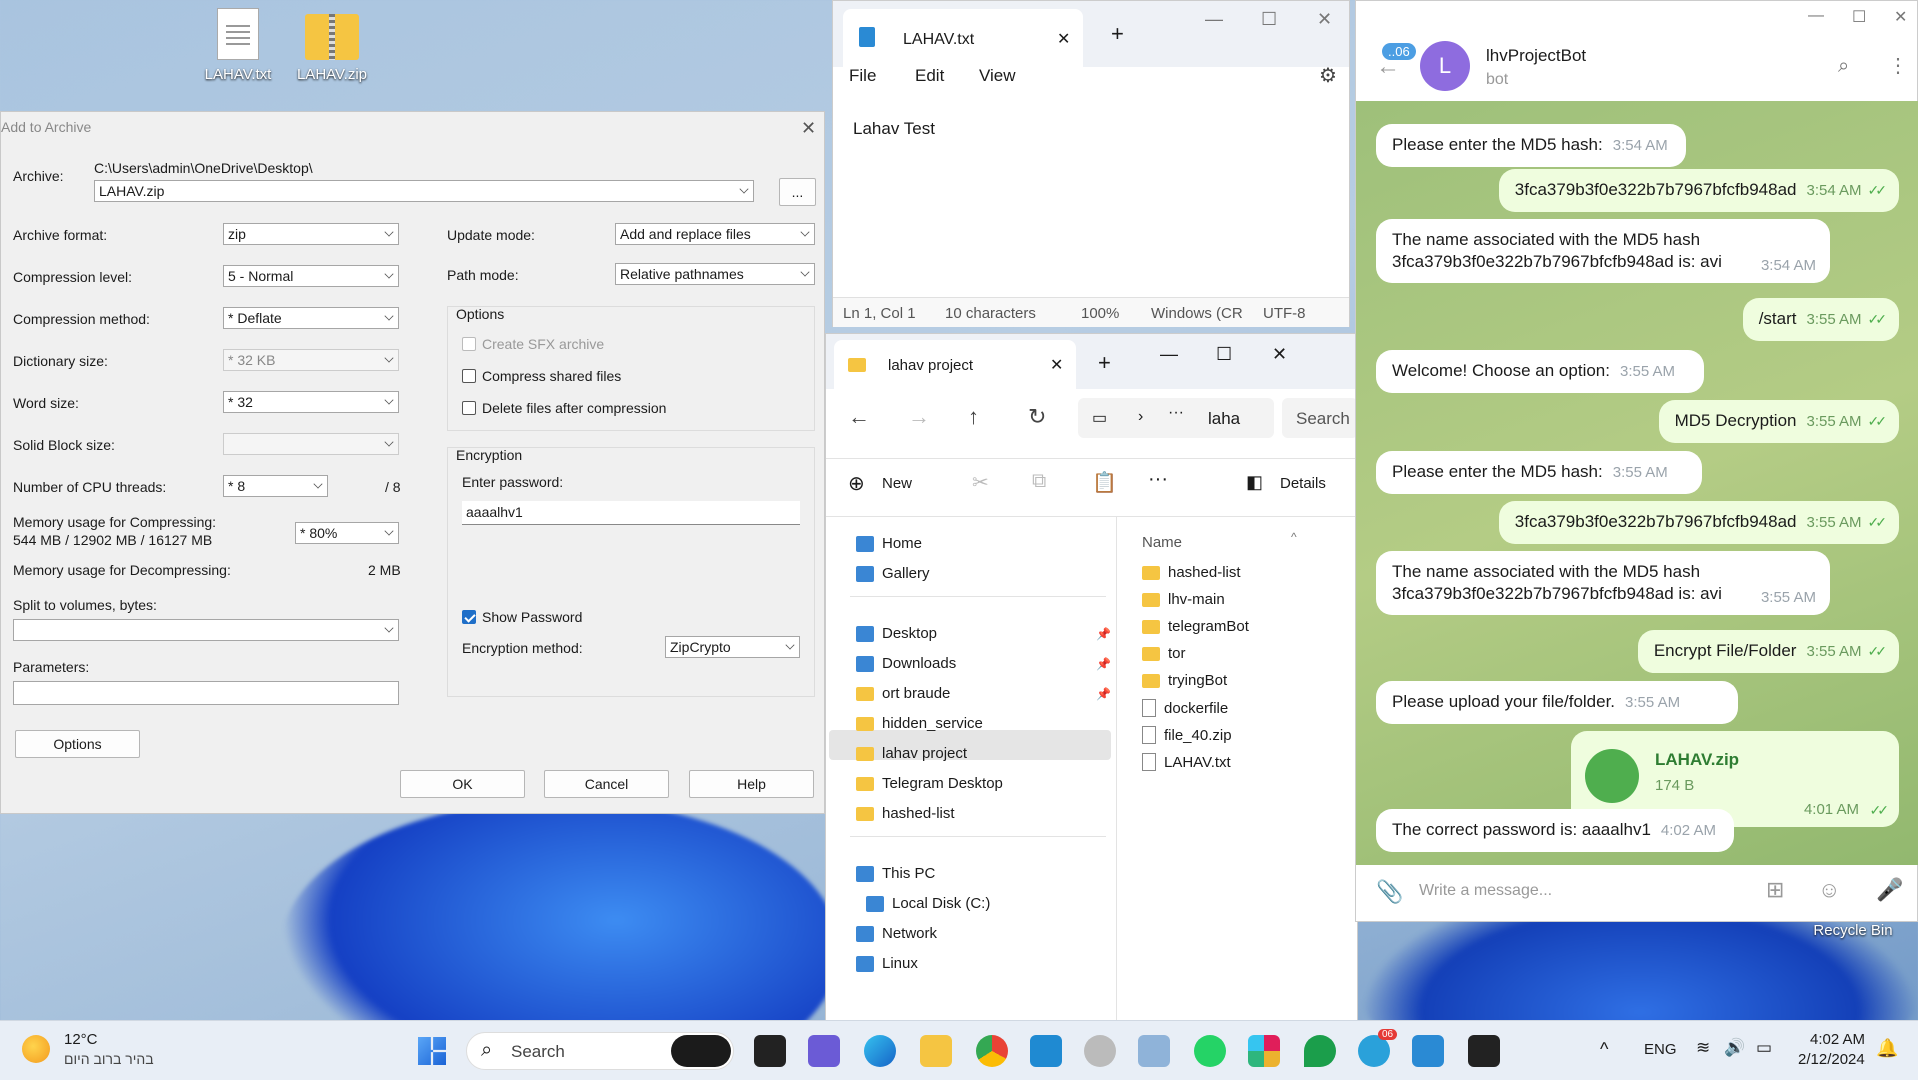  Describe the element at coordinates (1320, 1051) in the screenshot. I see `mongodb-icon` at that location.